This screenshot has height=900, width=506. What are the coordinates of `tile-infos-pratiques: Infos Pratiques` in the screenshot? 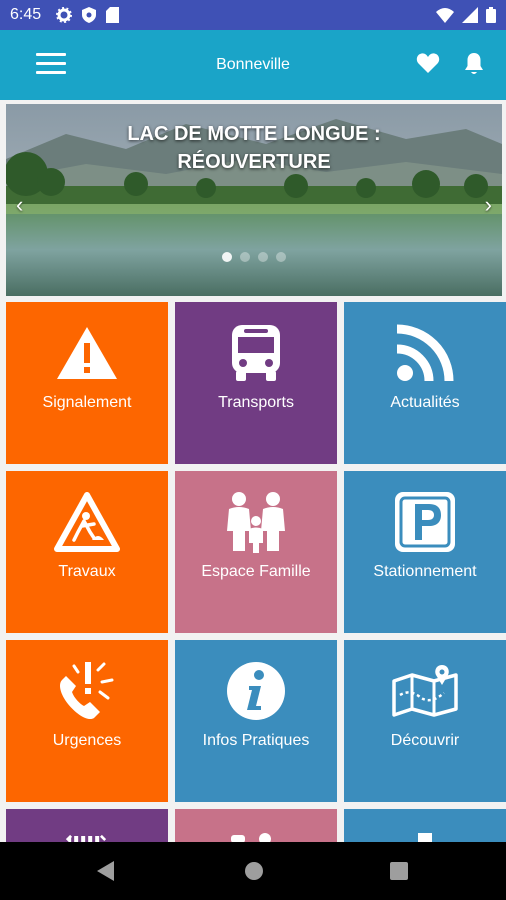 It's located at (256, 721).